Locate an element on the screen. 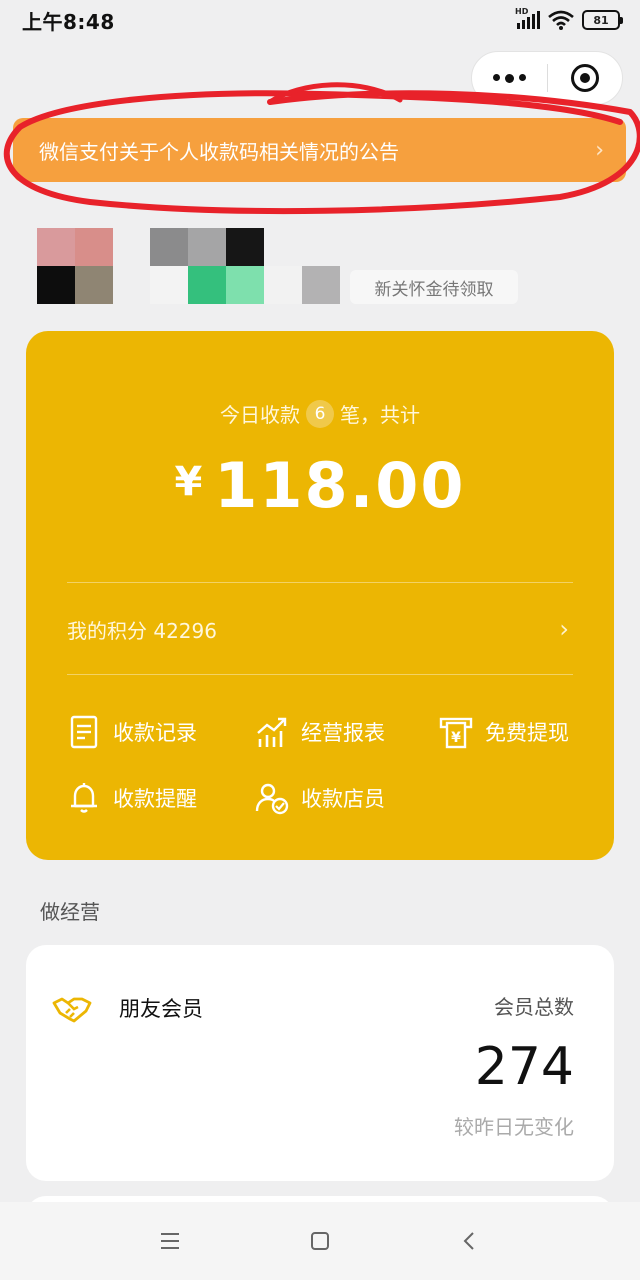 The width and height of the screenshot is (640, 1280). home-button is located at coordinates (320, 1241).